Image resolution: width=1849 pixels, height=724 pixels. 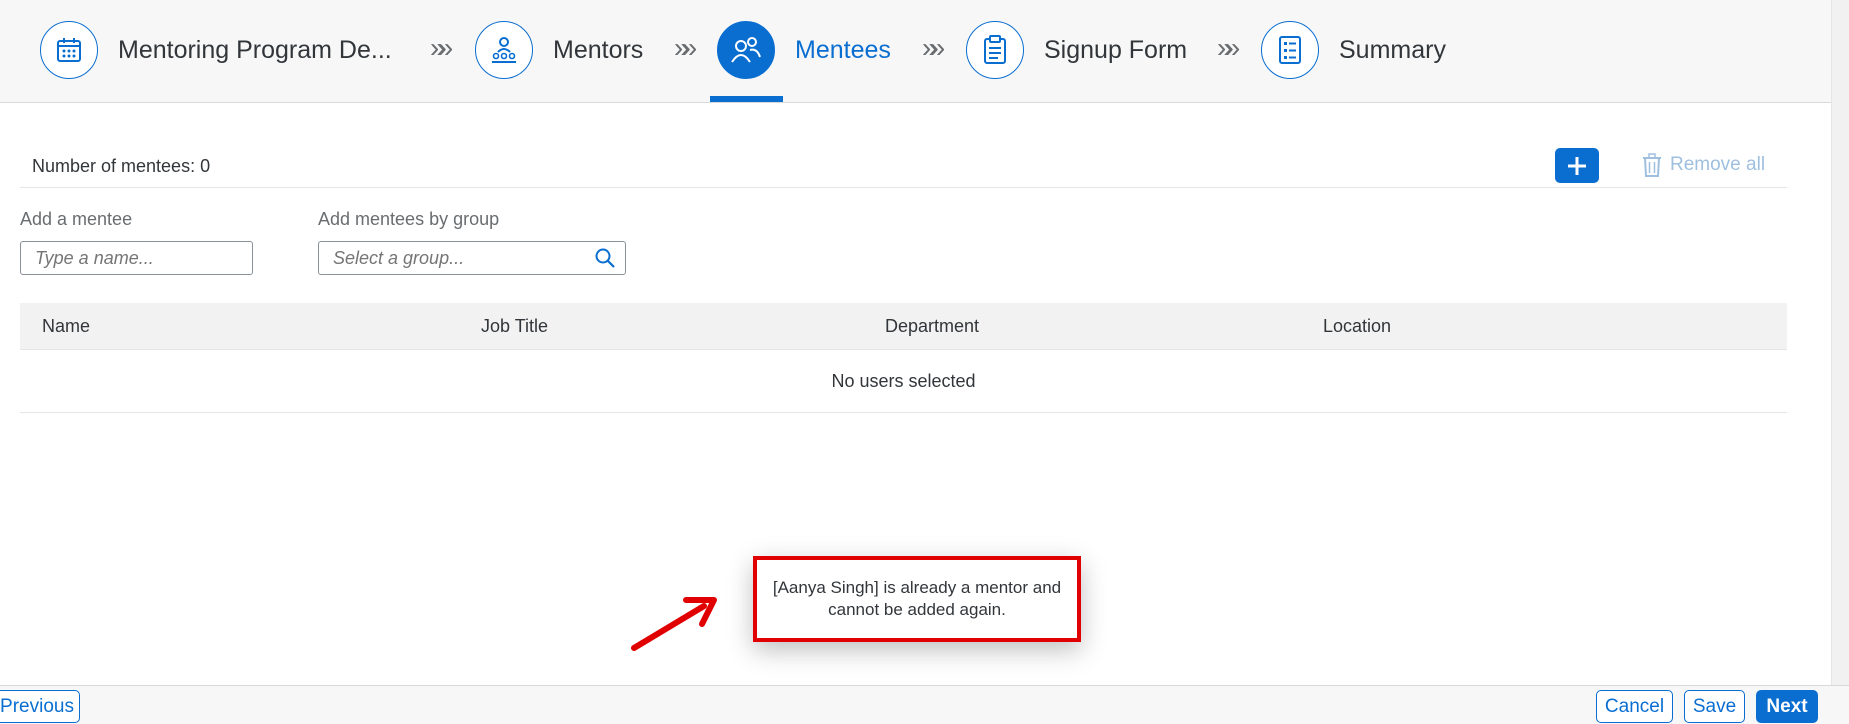 What do you see at coordinates (1392, 49) in the screenshot?
I see `wizard-step-label: Summary` at bounding box center [1392, 49].